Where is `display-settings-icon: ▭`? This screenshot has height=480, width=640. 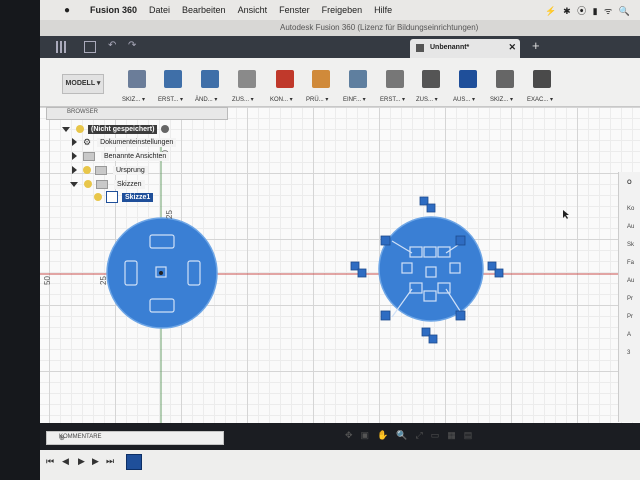 display-settings-icon: ▭ is located at coordinates (435, 435).